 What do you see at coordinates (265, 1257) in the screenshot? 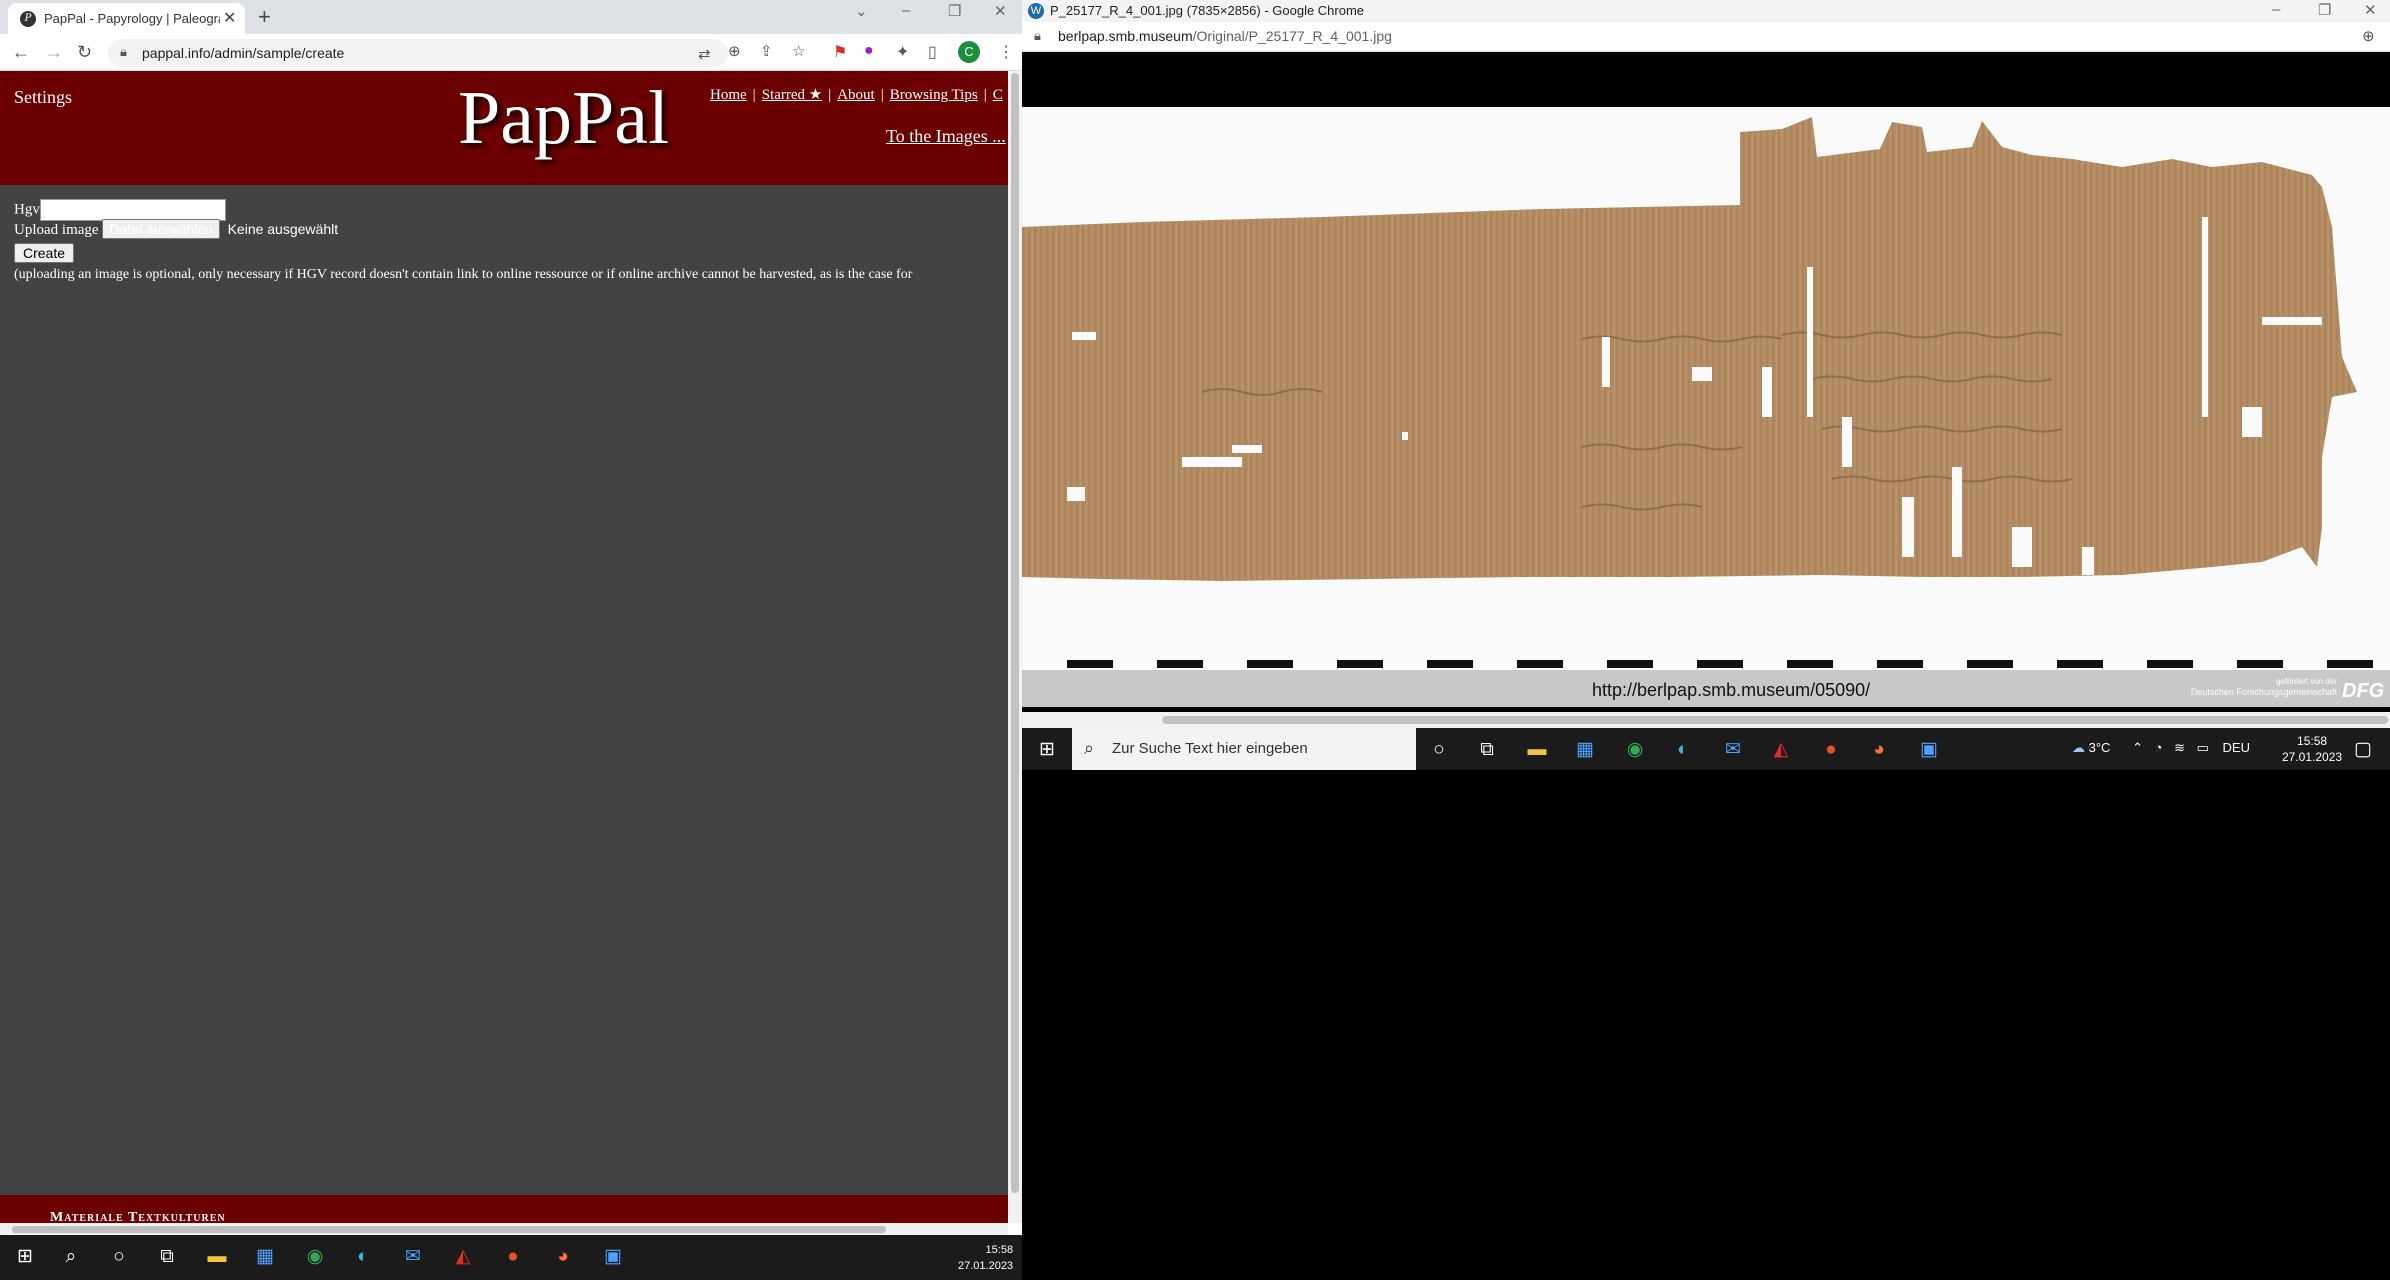
I see `store-icon: ▦` at bounding box center [265, 1257].